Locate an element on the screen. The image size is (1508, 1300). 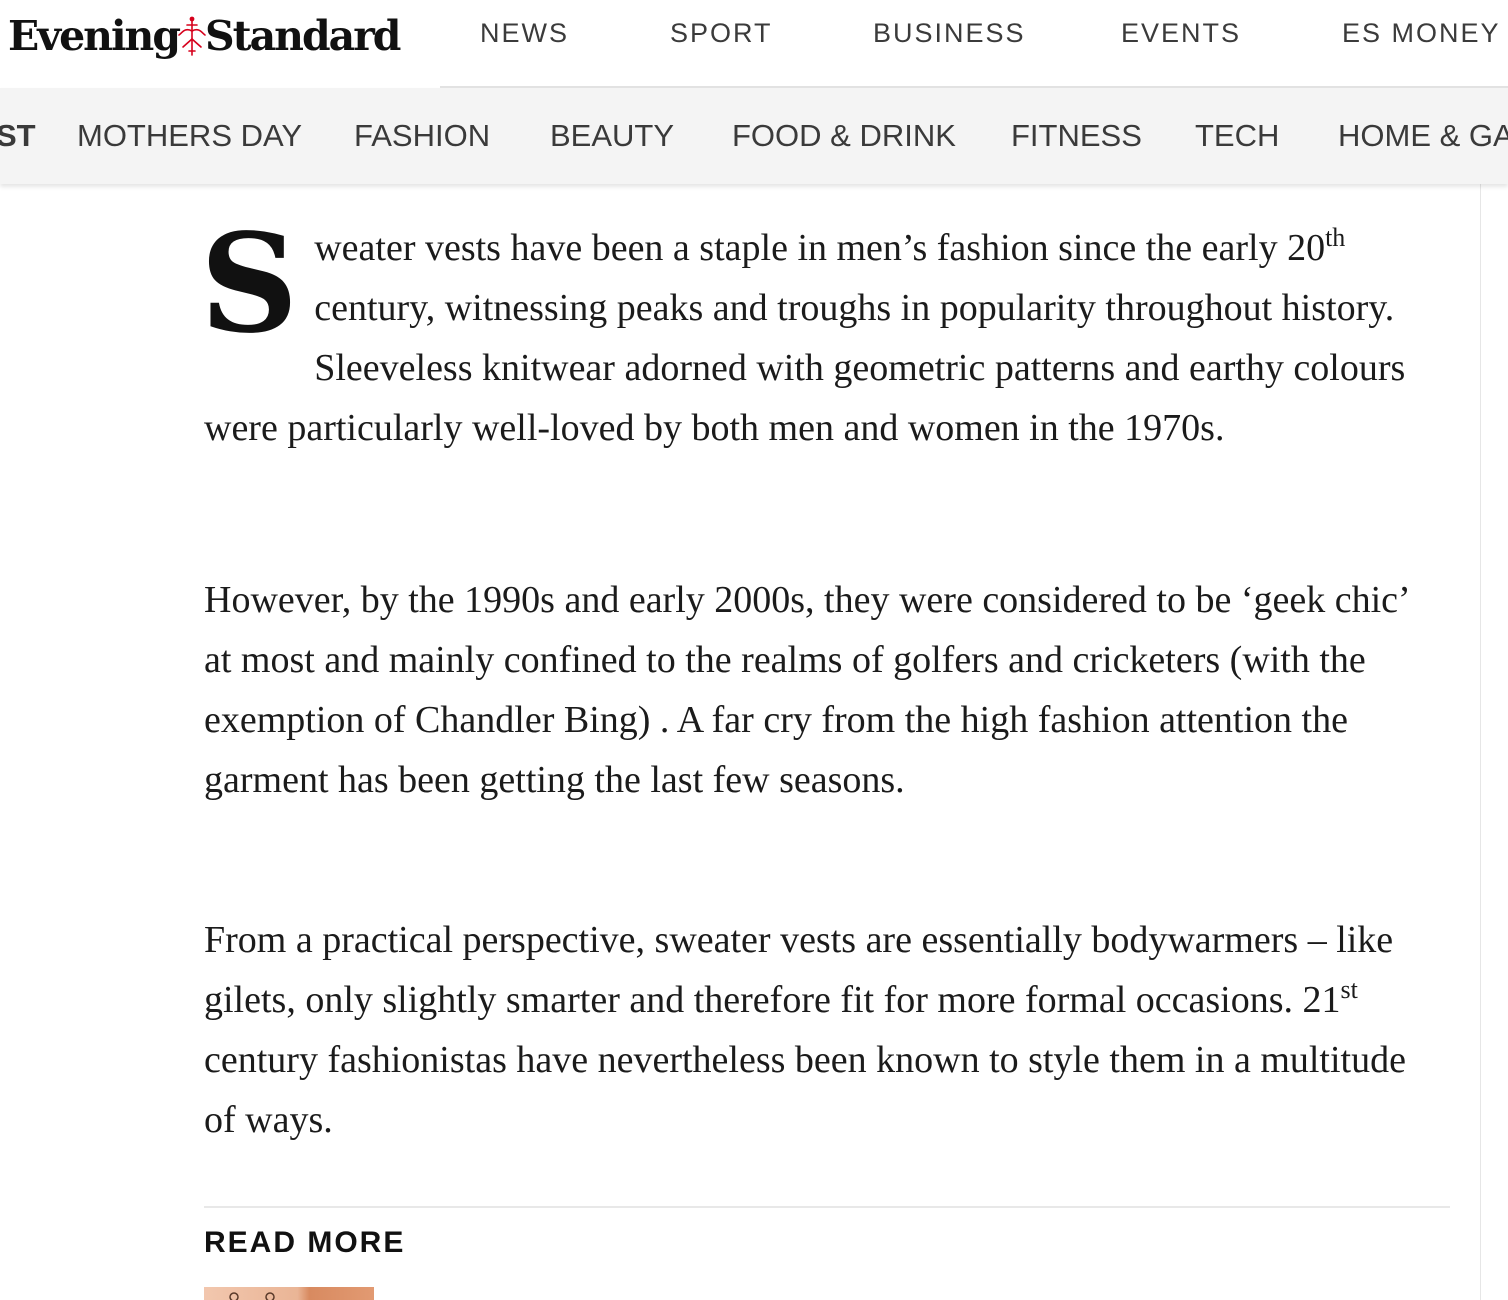
sub-nav-food-drink: FOOD & DRINK is located at coordinates (844, 136).